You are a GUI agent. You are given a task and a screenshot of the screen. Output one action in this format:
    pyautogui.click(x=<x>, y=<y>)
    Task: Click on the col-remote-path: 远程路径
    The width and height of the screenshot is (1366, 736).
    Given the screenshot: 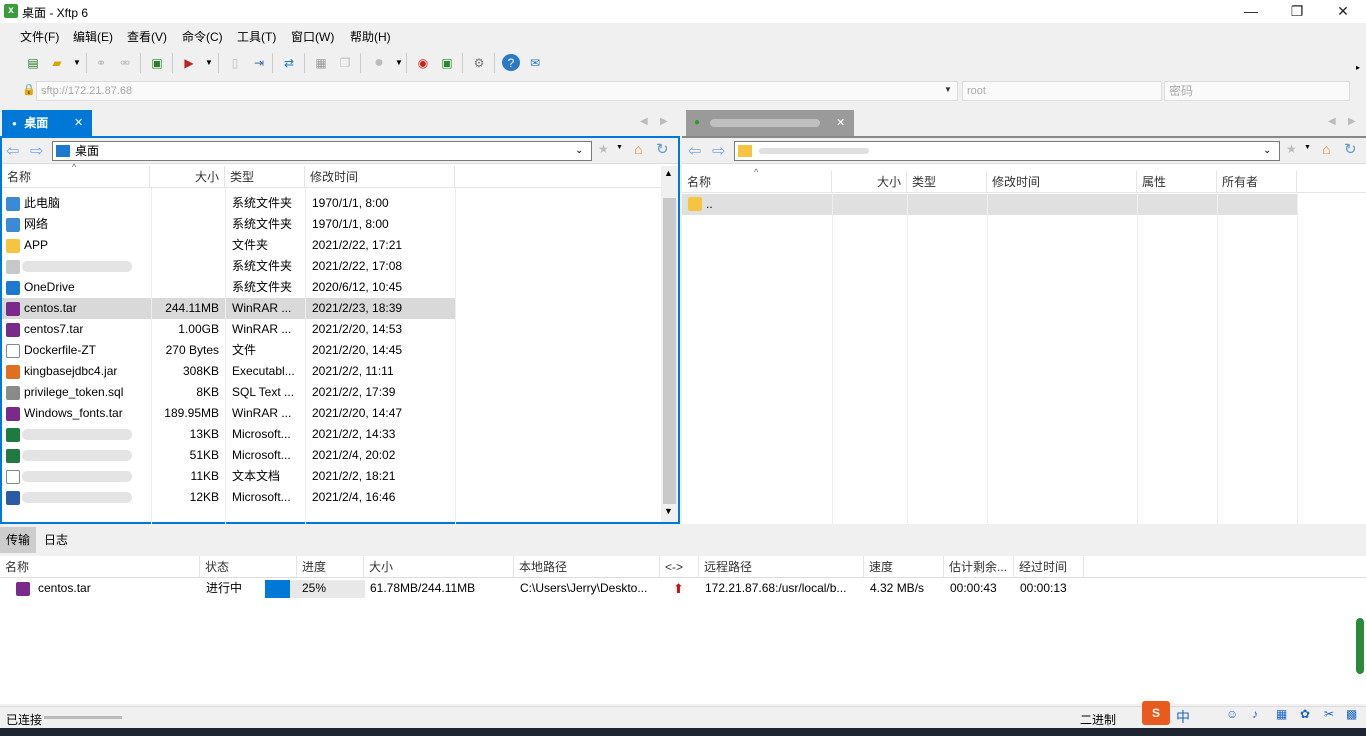 What is the action you would take?
    pyautogui.click(x=781, y=567)
    